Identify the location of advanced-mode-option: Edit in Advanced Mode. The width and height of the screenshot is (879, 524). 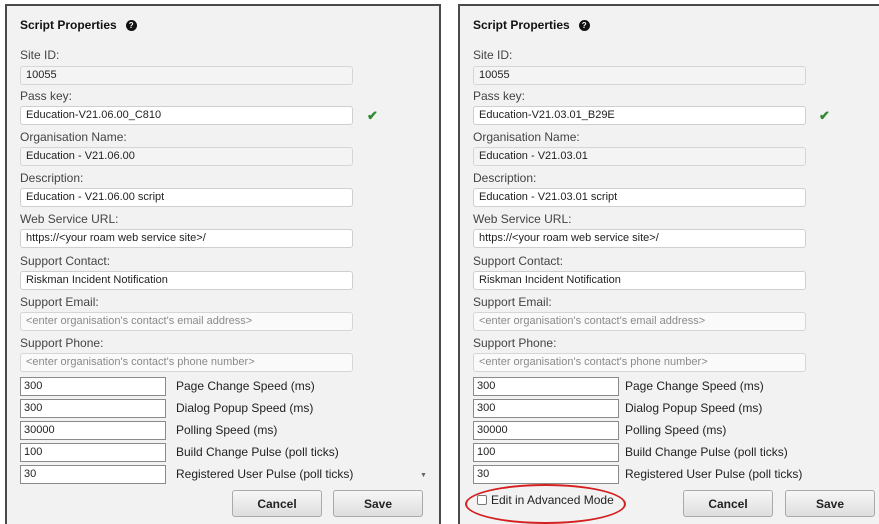
(545, 500).